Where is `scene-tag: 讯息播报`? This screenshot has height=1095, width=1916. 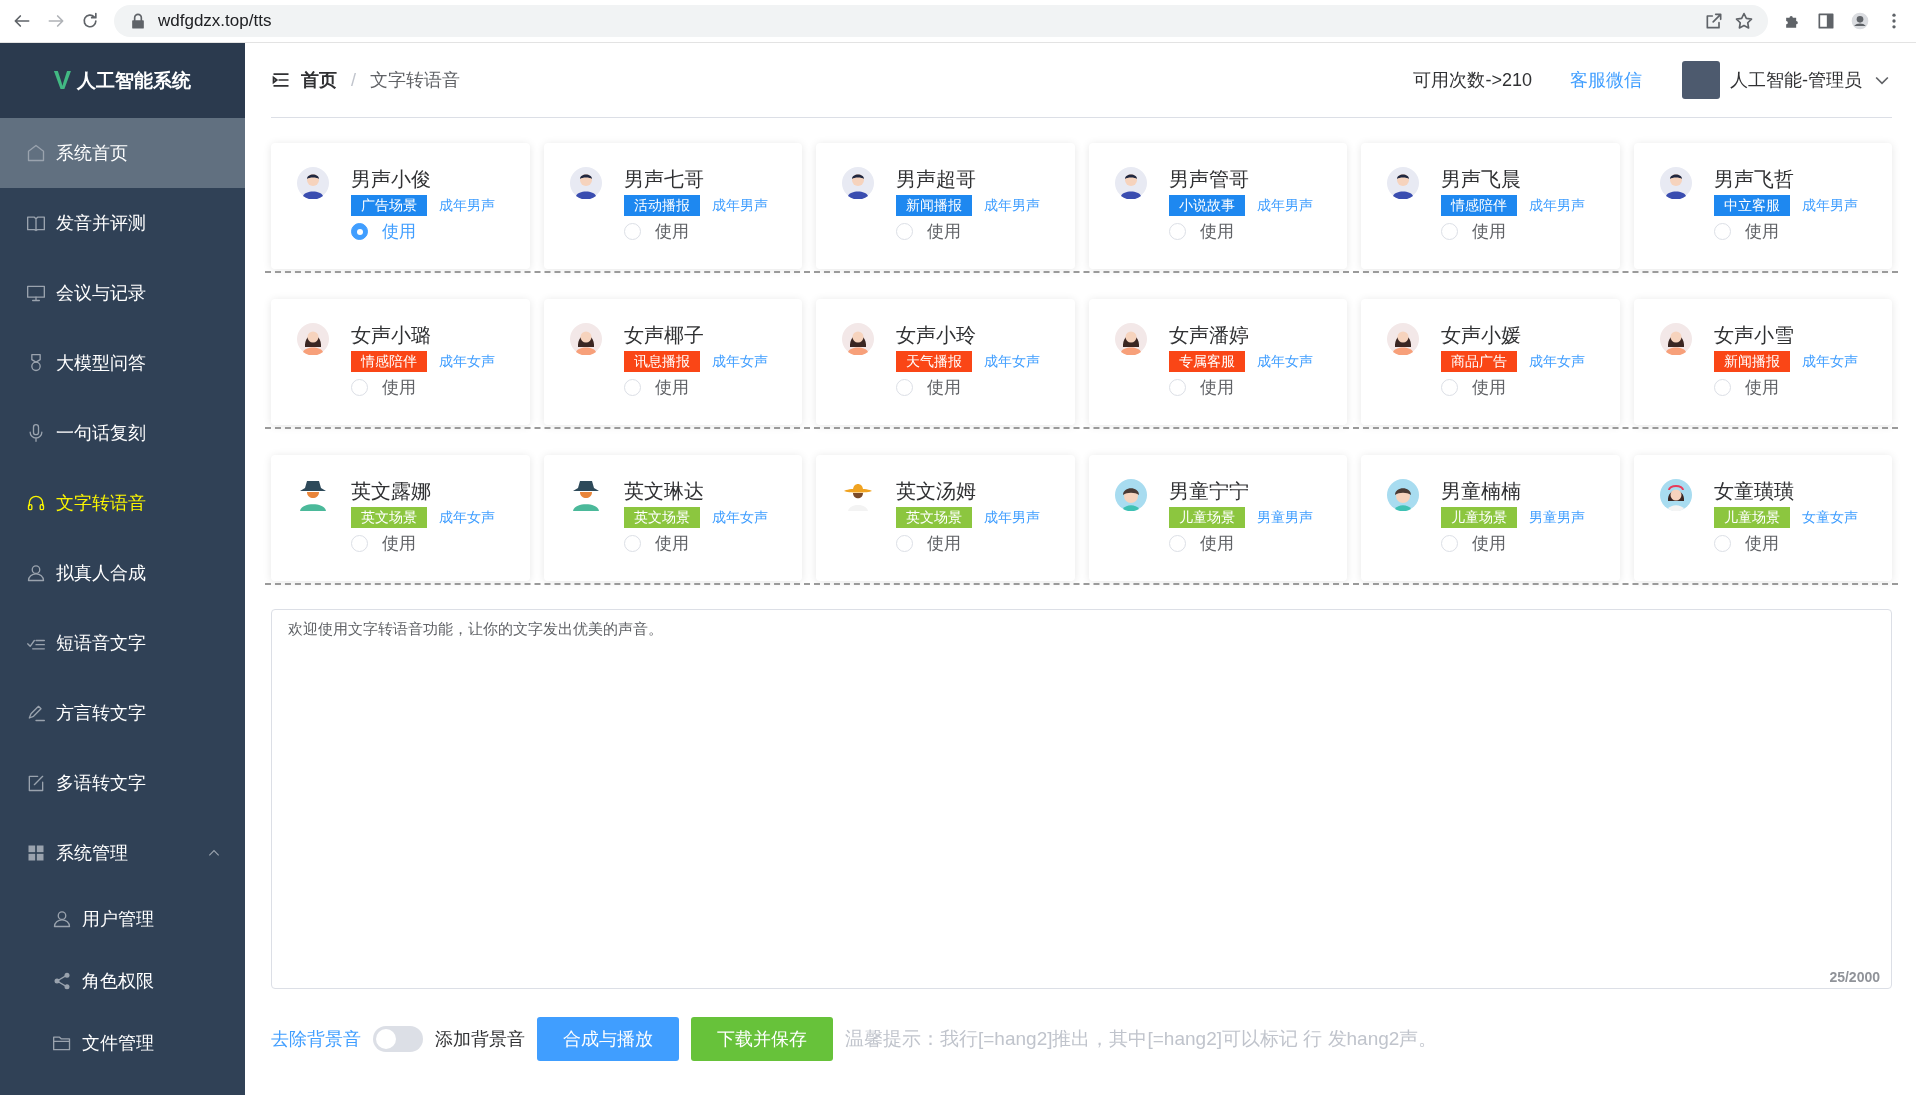
scene-tag: 讯息播报 is located at coordinates (661, 361).